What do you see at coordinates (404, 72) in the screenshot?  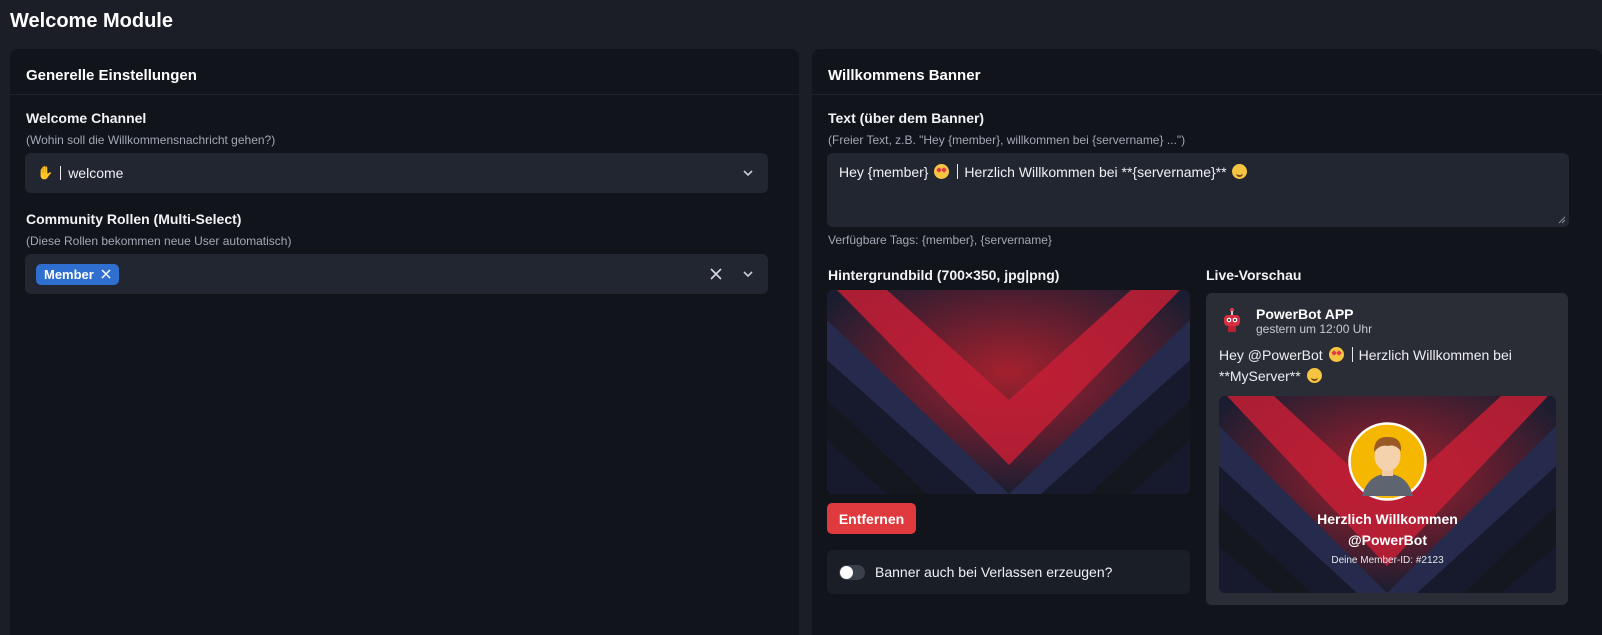 I see `general-settings-heading: Generelle Einstellungen` at bounding box center [404, 72].